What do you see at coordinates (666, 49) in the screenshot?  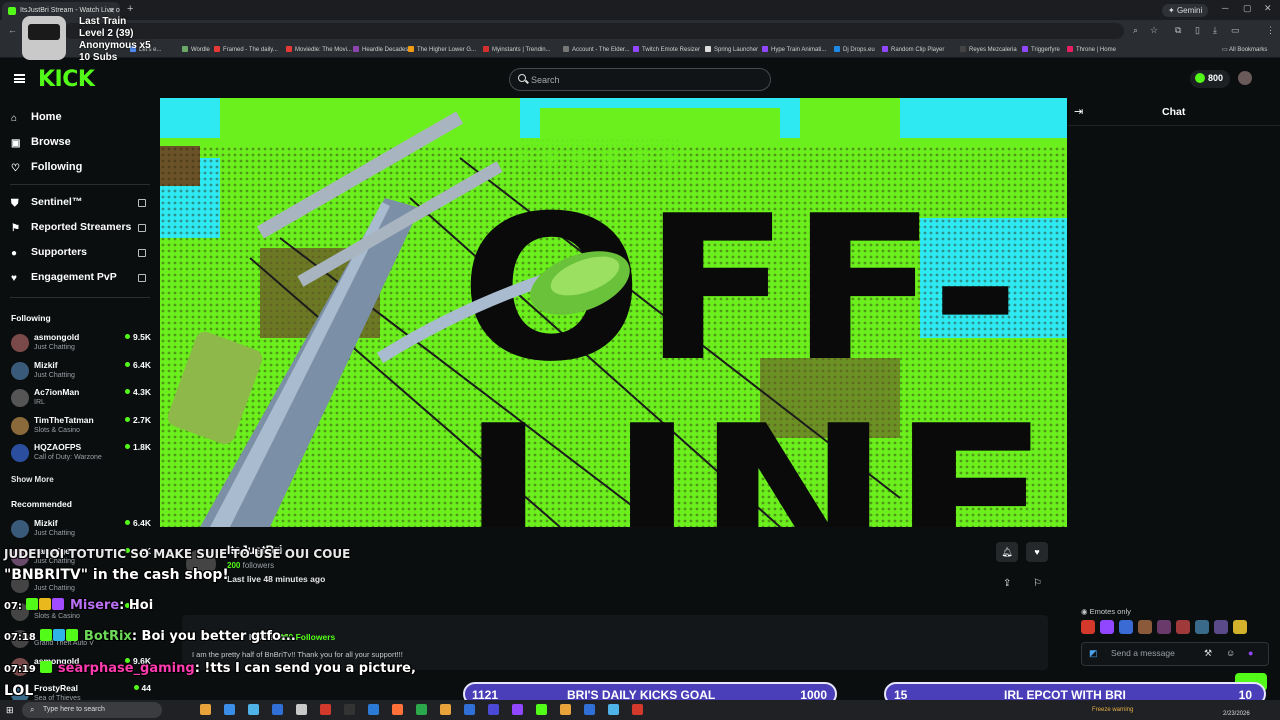 I see `bookmark-item: Twitch Emote Resizer` at bounding box center [666, 49].